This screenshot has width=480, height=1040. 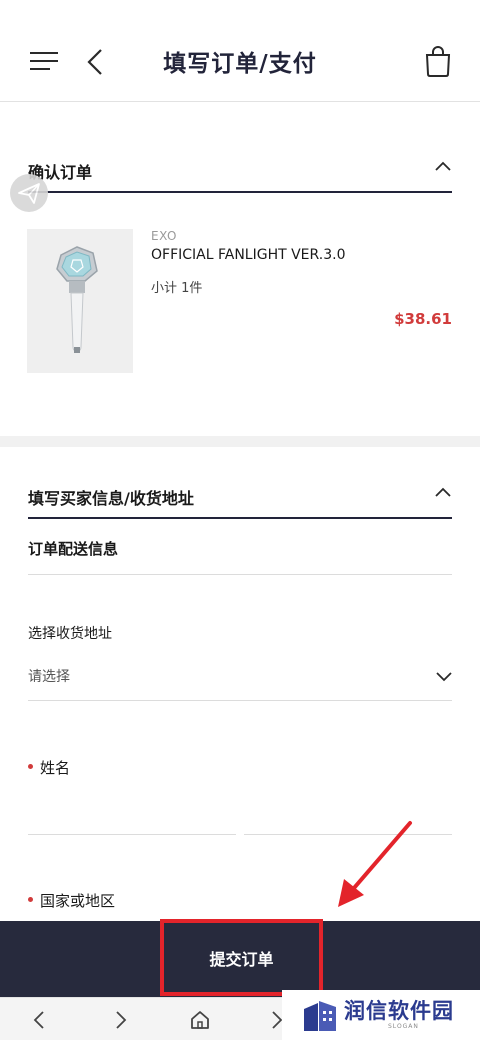 What do you see at coordinates (399, 1011) in the screenshot?
I see `watermark-text: 润信软件园` at bounding box center [399, 1011].